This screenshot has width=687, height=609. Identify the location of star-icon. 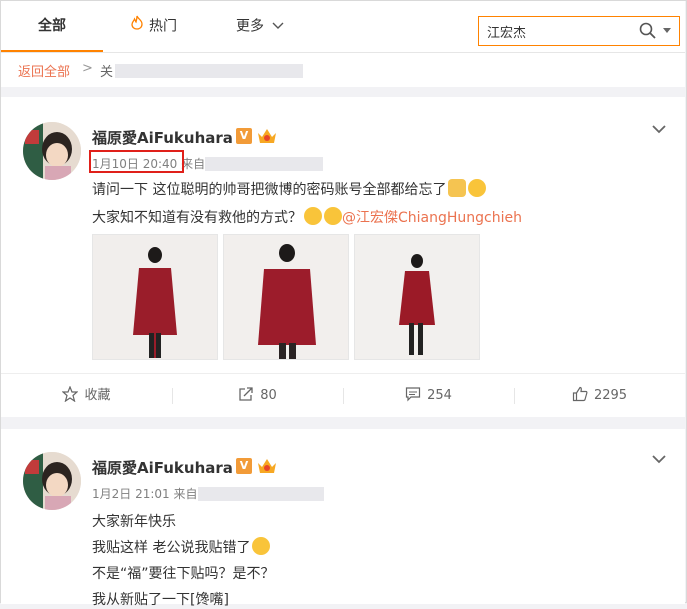
(70, 394).